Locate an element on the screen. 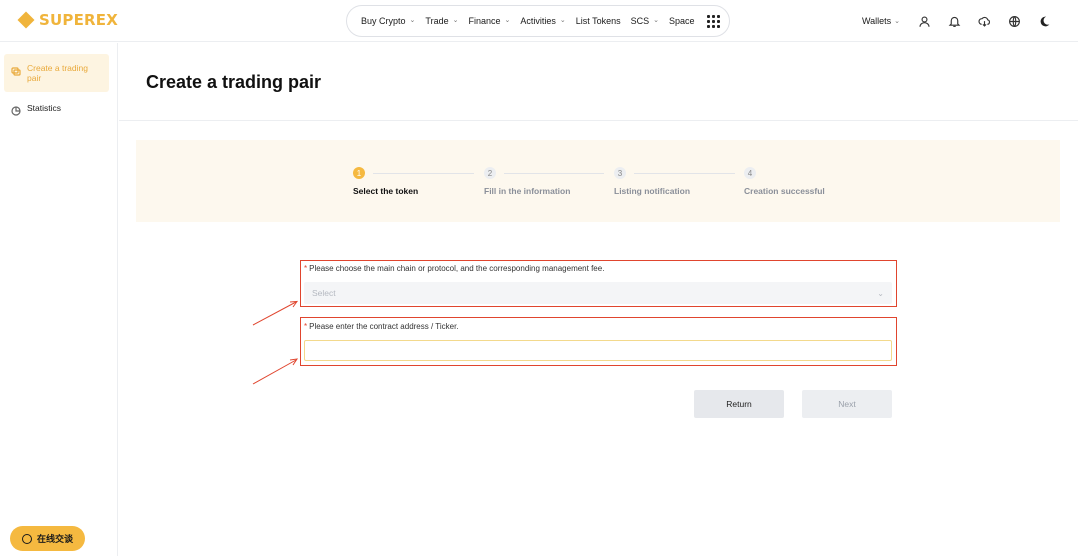  nav-trade: Trade ⌄ is located at coordinates (441, 21).